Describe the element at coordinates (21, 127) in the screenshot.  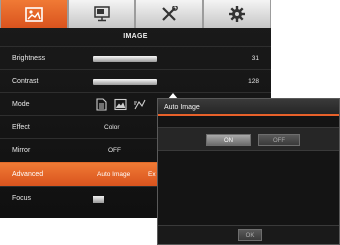
I see `effect-label: Effect` at that location.